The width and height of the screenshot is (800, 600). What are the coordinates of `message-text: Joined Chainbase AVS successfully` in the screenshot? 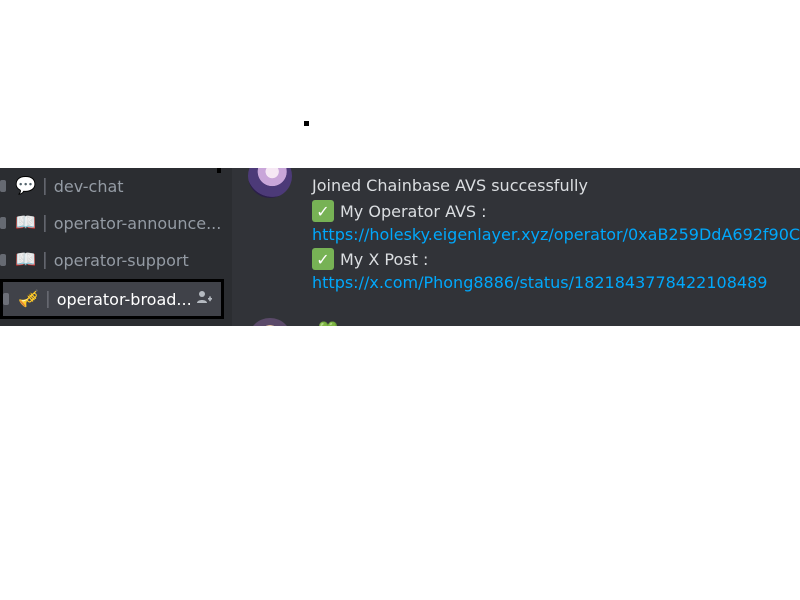 It's located at (450, 185).